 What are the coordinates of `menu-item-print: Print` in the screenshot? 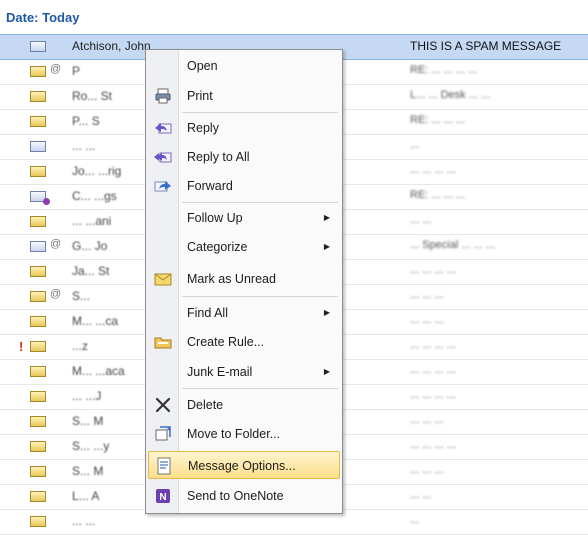 It's located at (244, 96).